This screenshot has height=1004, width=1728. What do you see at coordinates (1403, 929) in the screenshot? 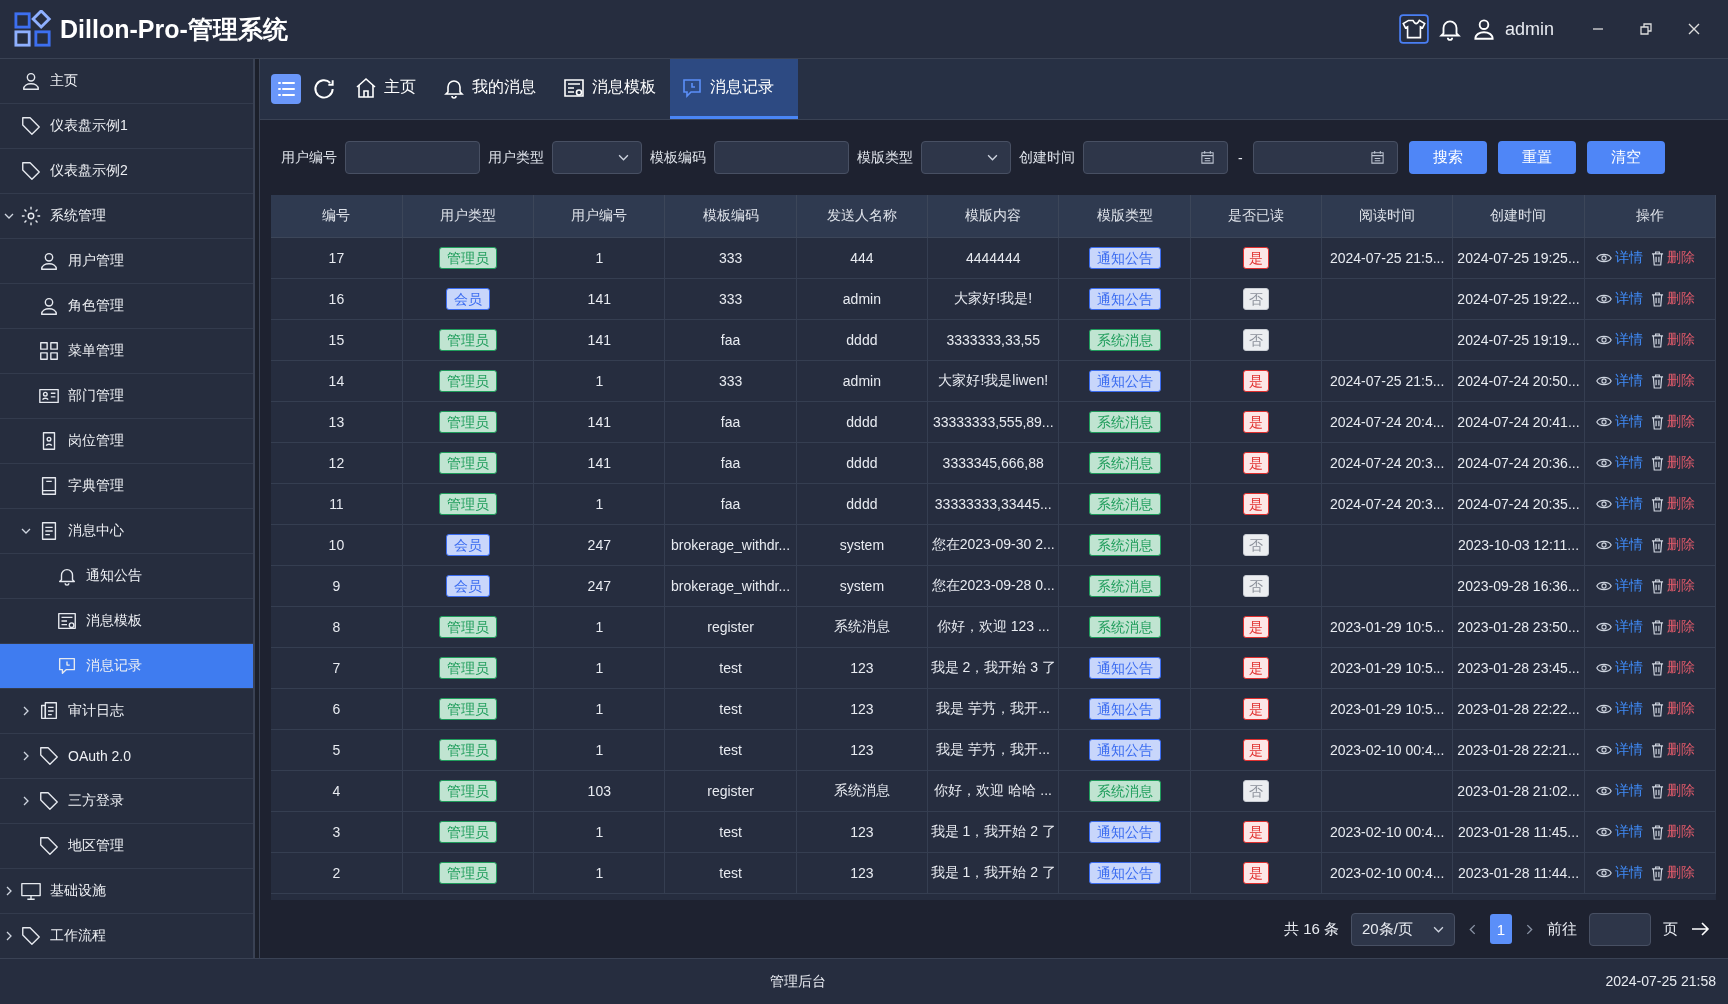
I see `page-size-select: 20条/页` at bounding box center [1403, 929].